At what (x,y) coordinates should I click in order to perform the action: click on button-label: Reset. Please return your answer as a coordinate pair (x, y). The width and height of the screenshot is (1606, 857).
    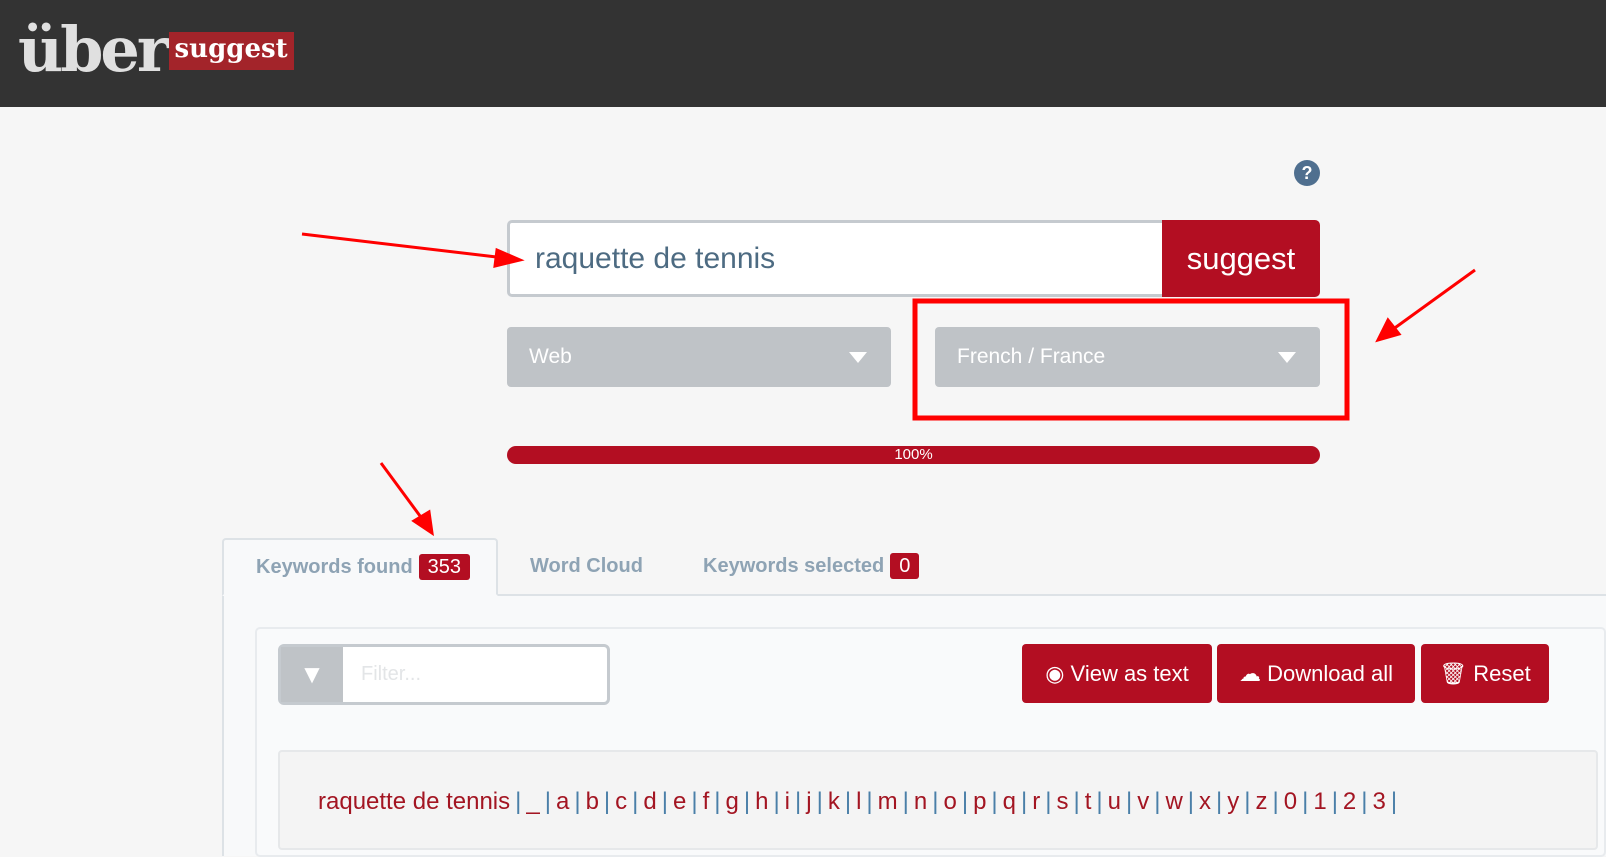
    Looking at the image, I should click on (1502, 673).